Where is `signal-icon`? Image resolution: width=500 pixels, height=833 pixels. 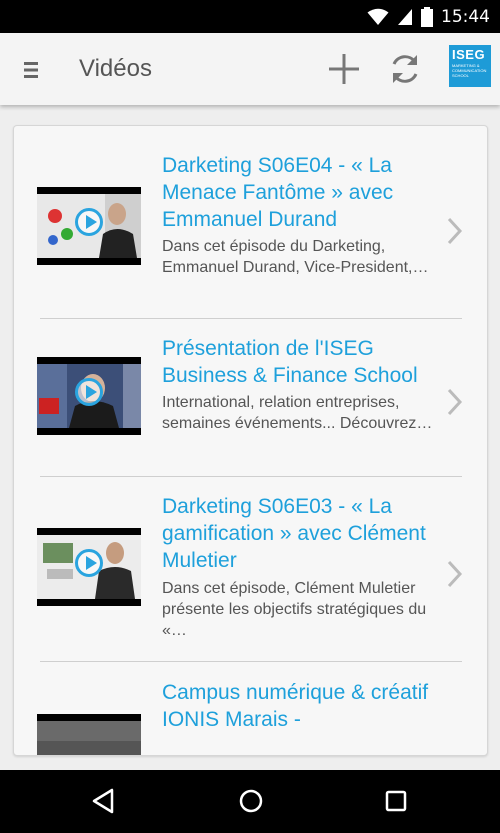
signal-icon is located at coordinates (405, 16).